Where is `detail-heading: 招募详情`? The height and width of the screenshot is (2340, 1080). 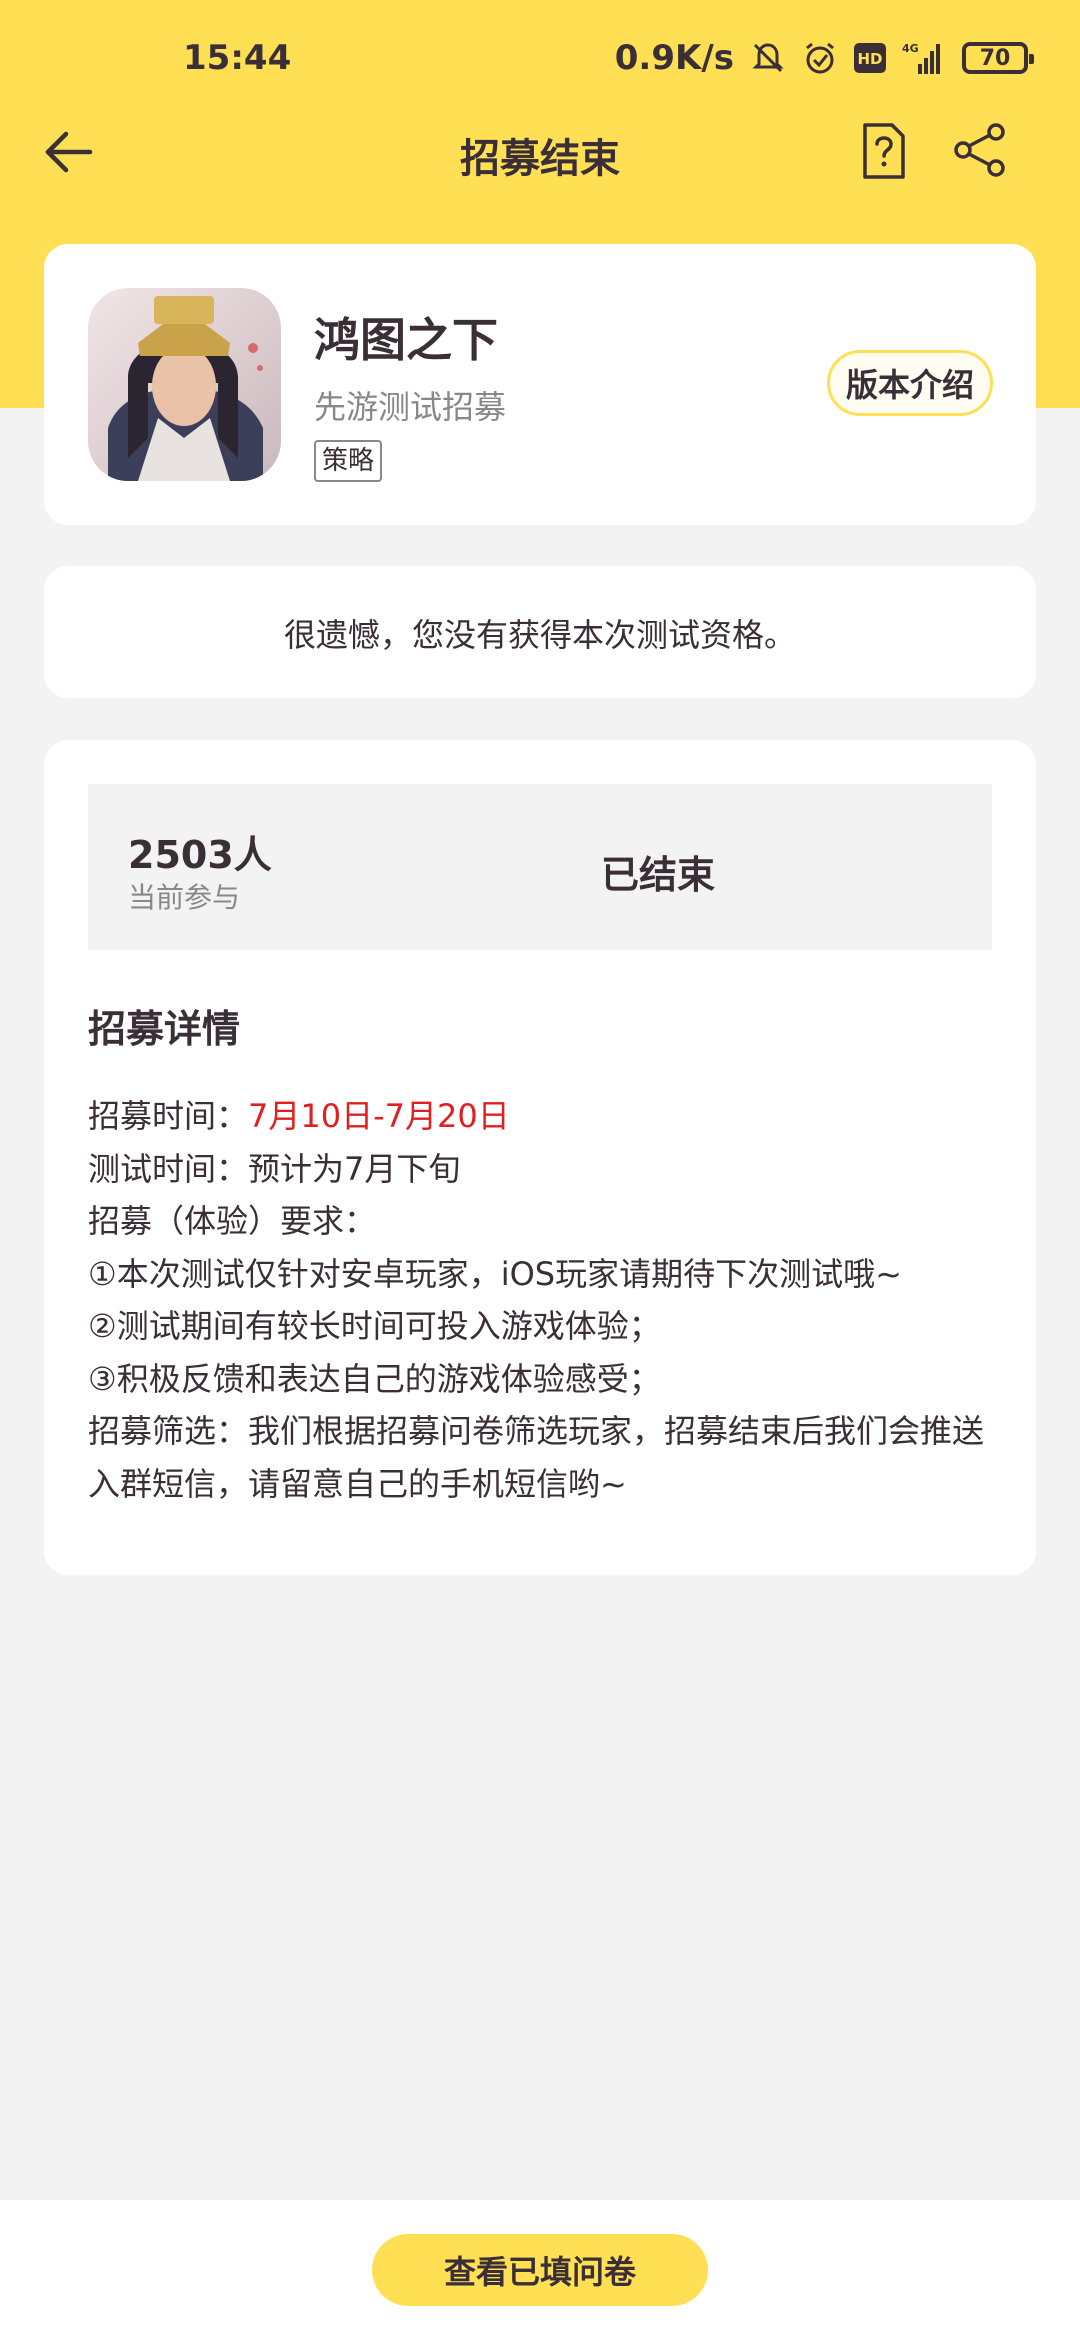 detail-heading: 招募详情 is located at coordinates (164, 1029).